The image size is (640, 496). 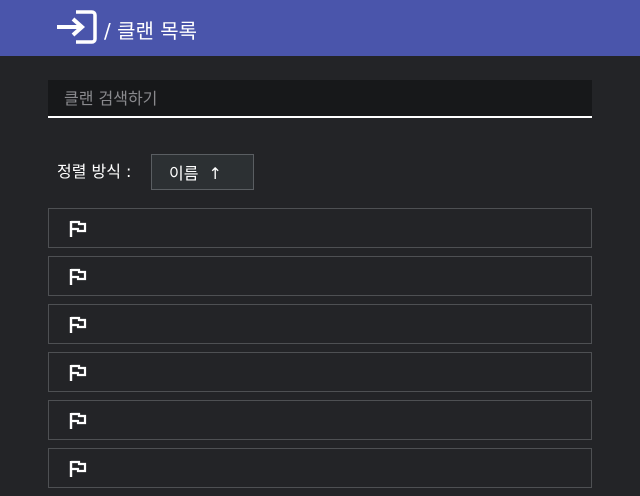 What do you see at coordinates (151, 31) in the screenshot?
I see `page-title: / 클랜 목록` at bounding box center [151, 31].